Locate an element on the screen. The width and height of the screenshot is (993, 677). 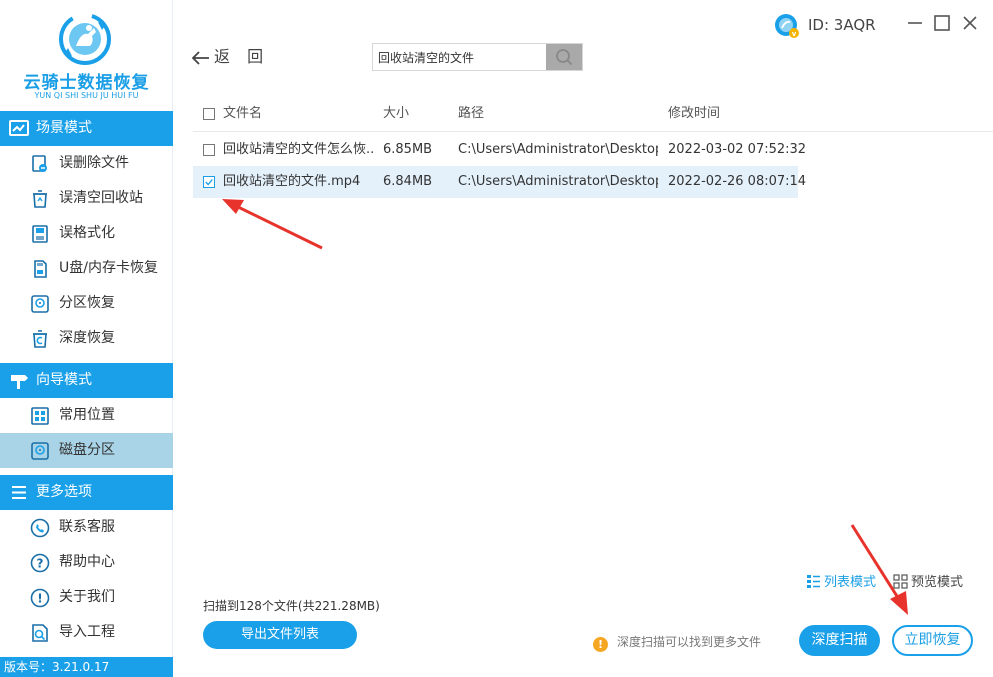
import-icon is located at coordinates (40, 633).